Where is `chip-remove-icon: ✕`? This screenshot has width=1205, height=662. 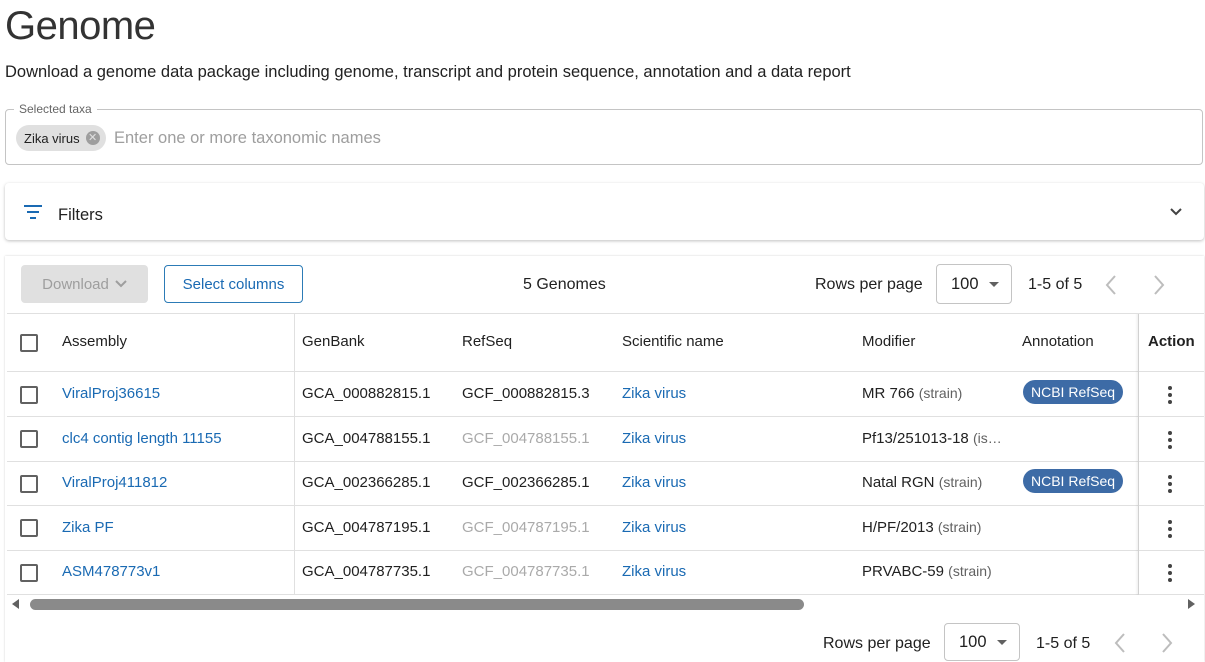 chip-remove-icon: ✕ is located at coordinates (92, 138).